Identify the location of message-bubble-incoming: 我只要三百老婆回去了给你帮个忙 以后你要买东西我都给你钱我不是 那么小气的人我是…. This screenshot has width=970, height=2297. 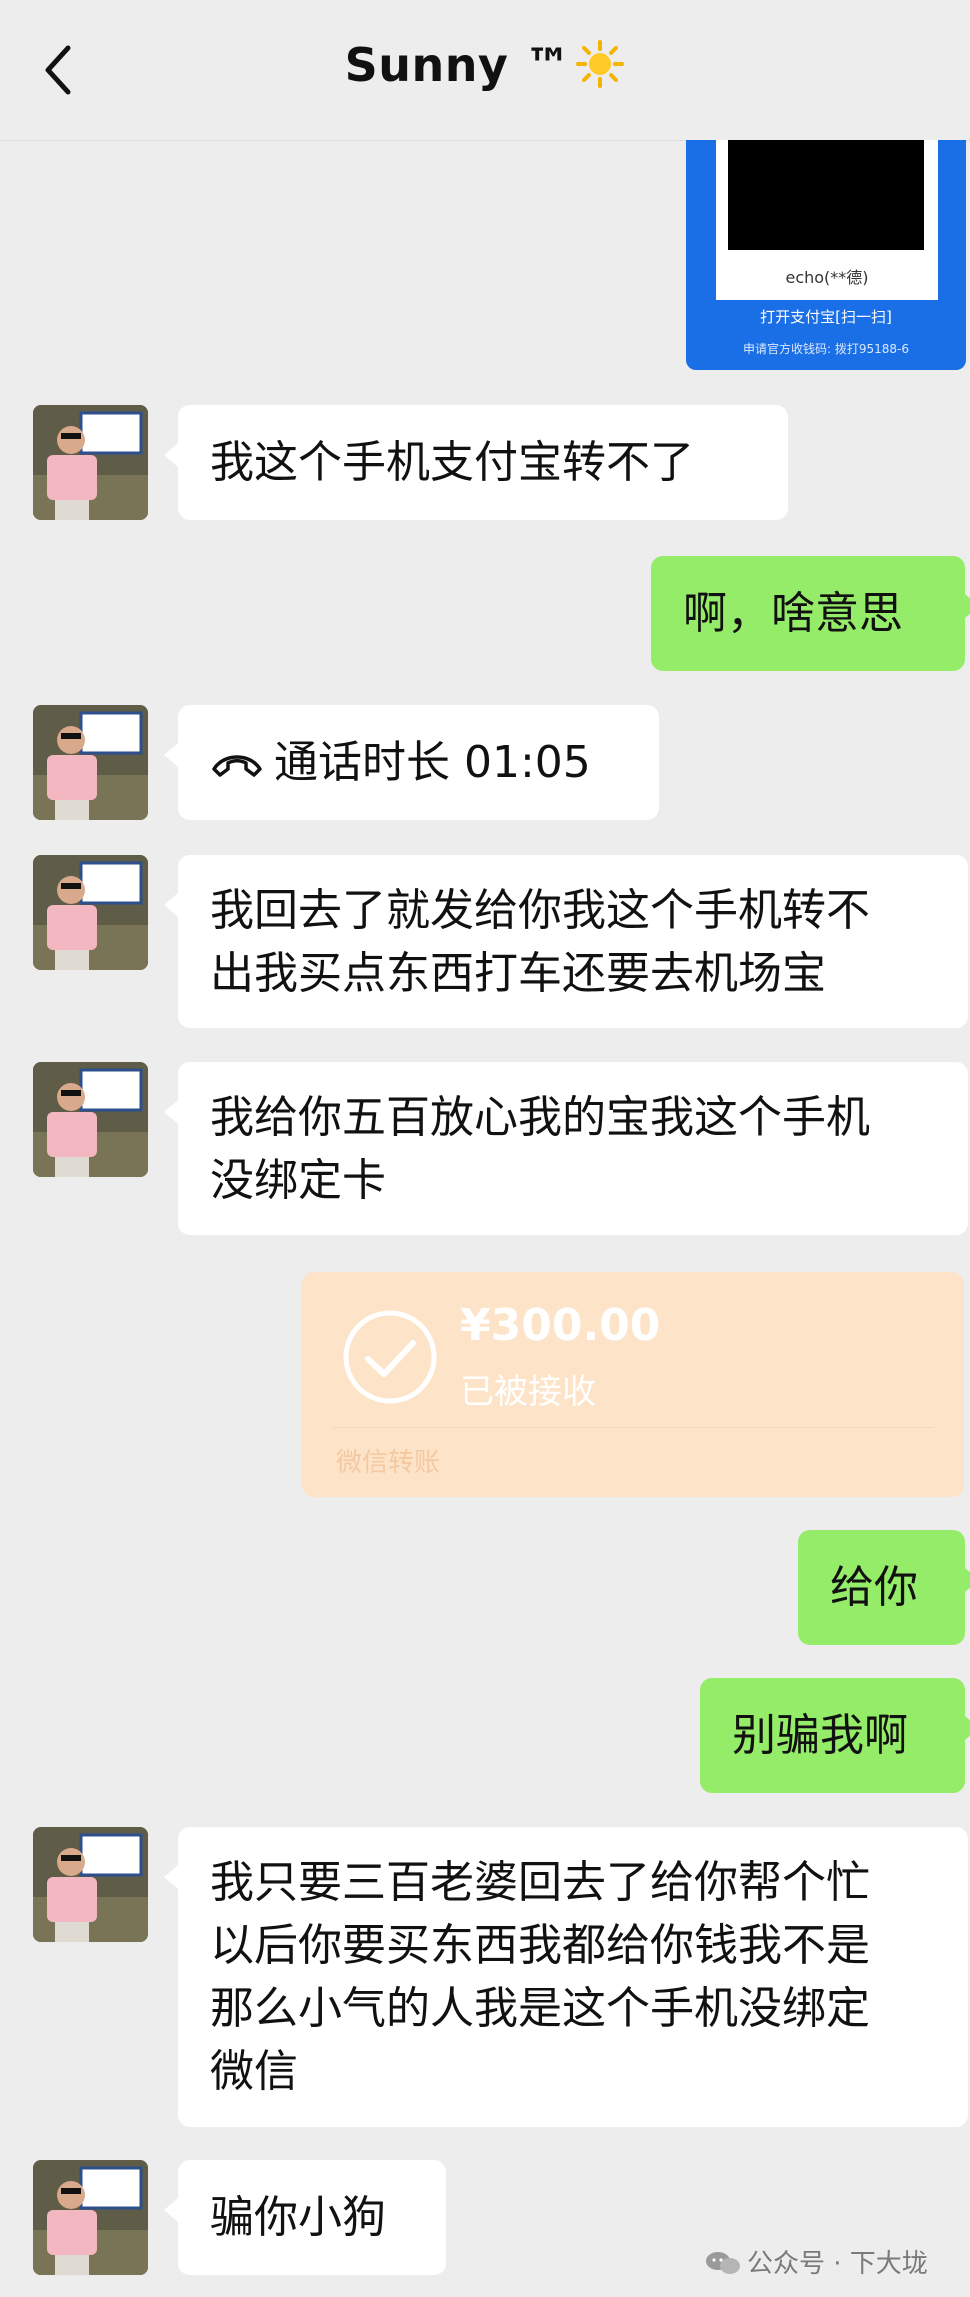
(566, 1977).